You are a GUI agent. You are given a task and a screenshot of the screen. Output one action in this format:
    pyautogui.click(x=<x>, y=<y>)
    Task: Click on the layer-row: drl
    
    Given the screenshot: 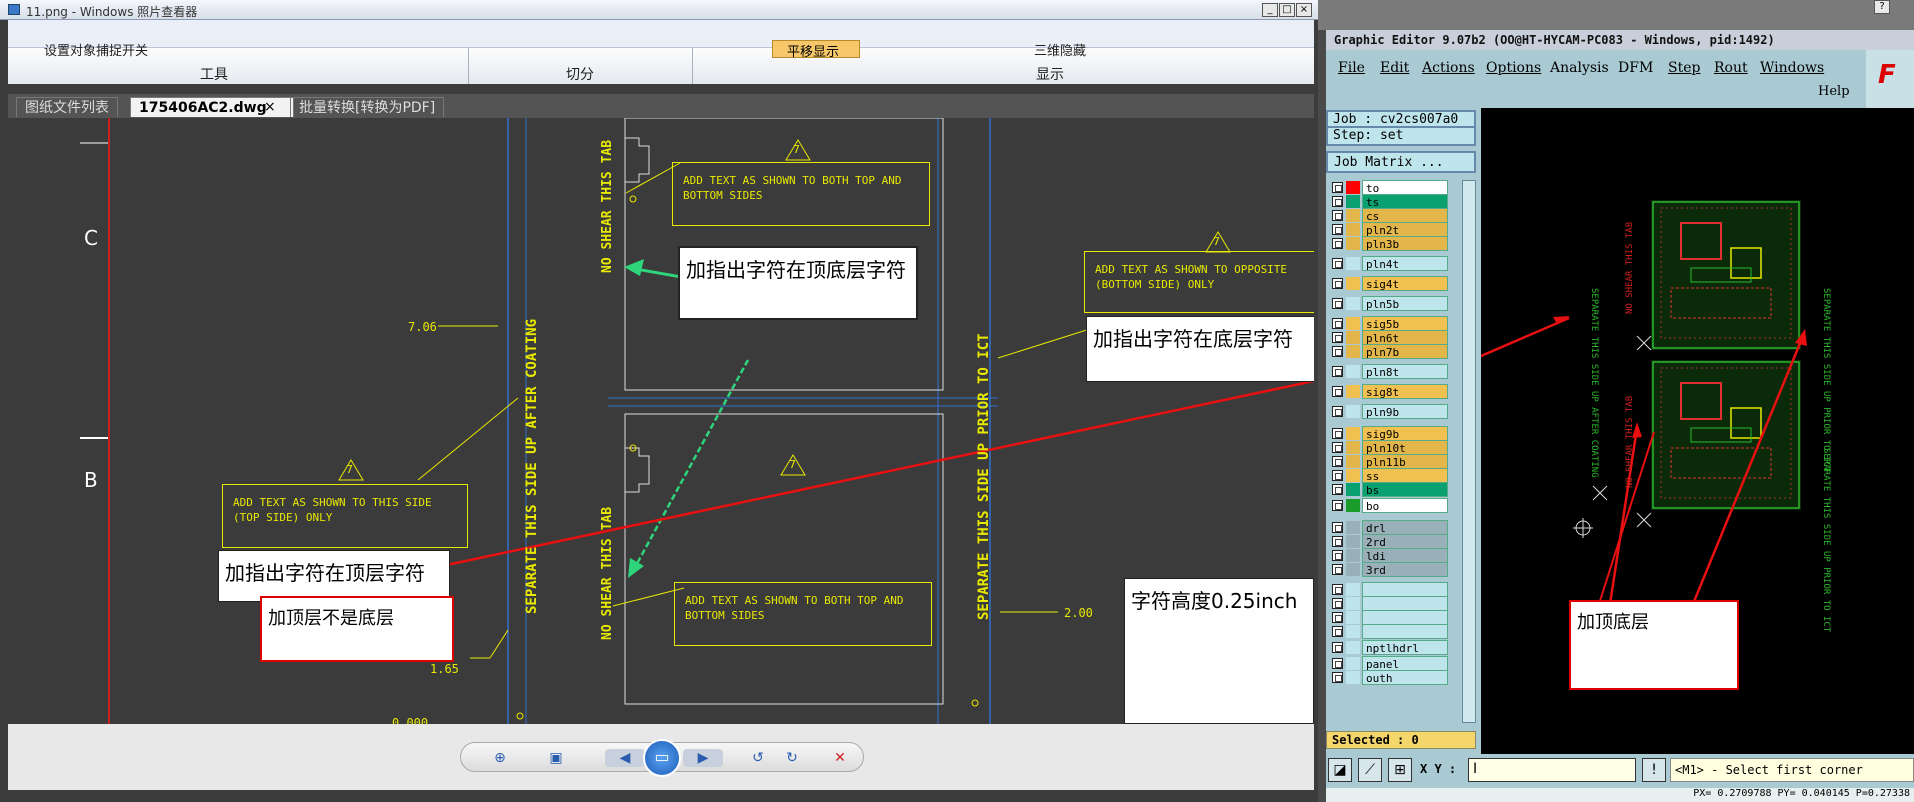 What is the action you would take?
    pyautogui.click(x=1389, y=527)
    